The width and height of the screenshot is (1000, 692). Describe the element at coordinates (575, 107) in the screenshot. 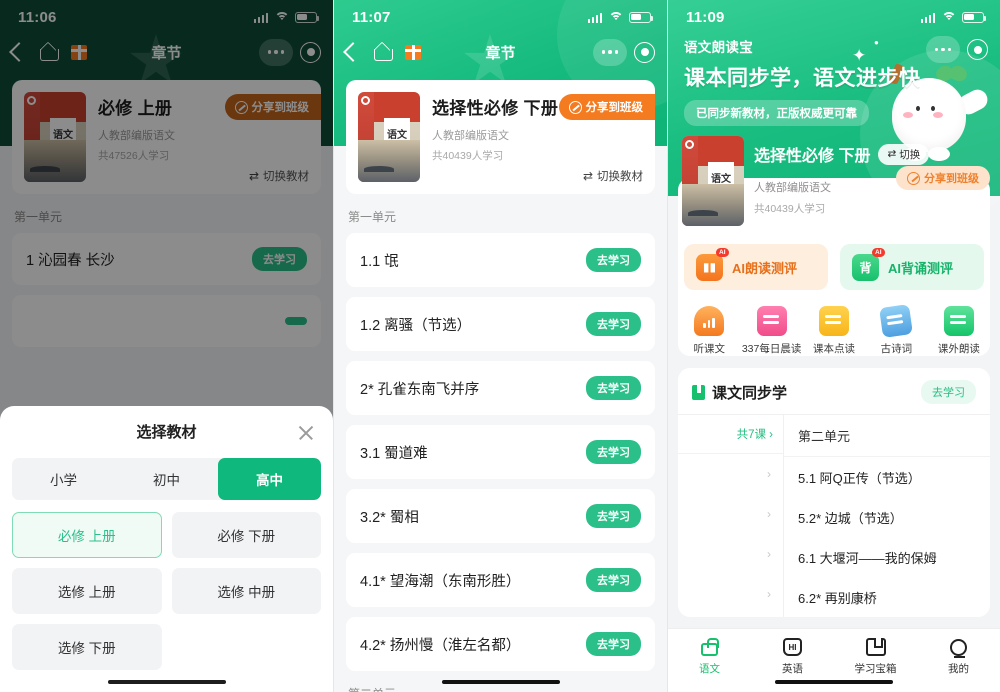

I see `share-pen-icon` at that location.